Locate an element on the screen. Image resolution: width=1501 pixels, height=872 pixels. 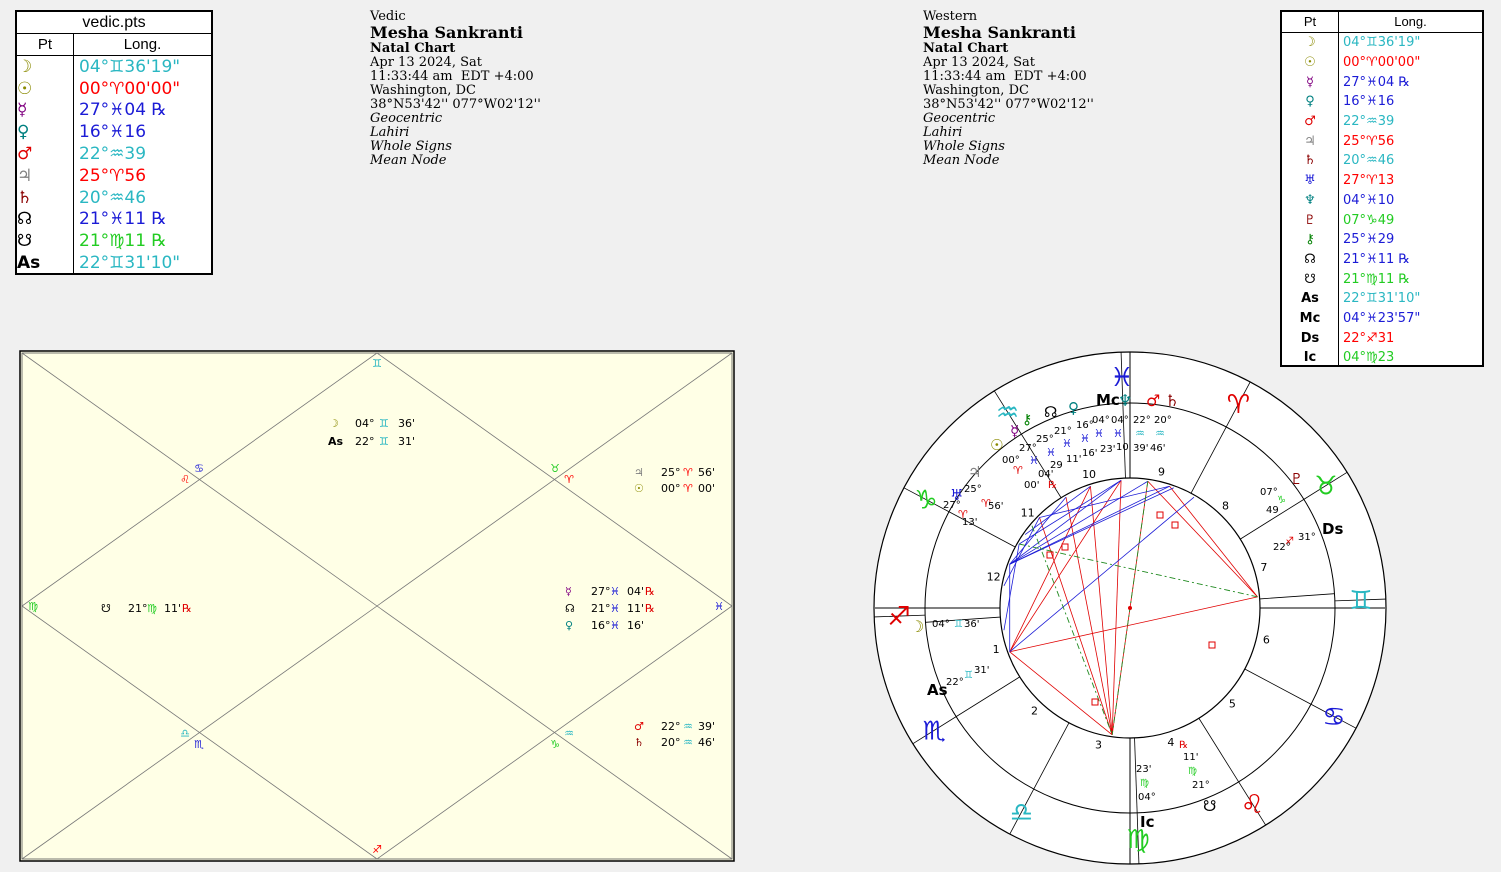
zodiac-sign: ♏ is located at coordinates (933, 731).